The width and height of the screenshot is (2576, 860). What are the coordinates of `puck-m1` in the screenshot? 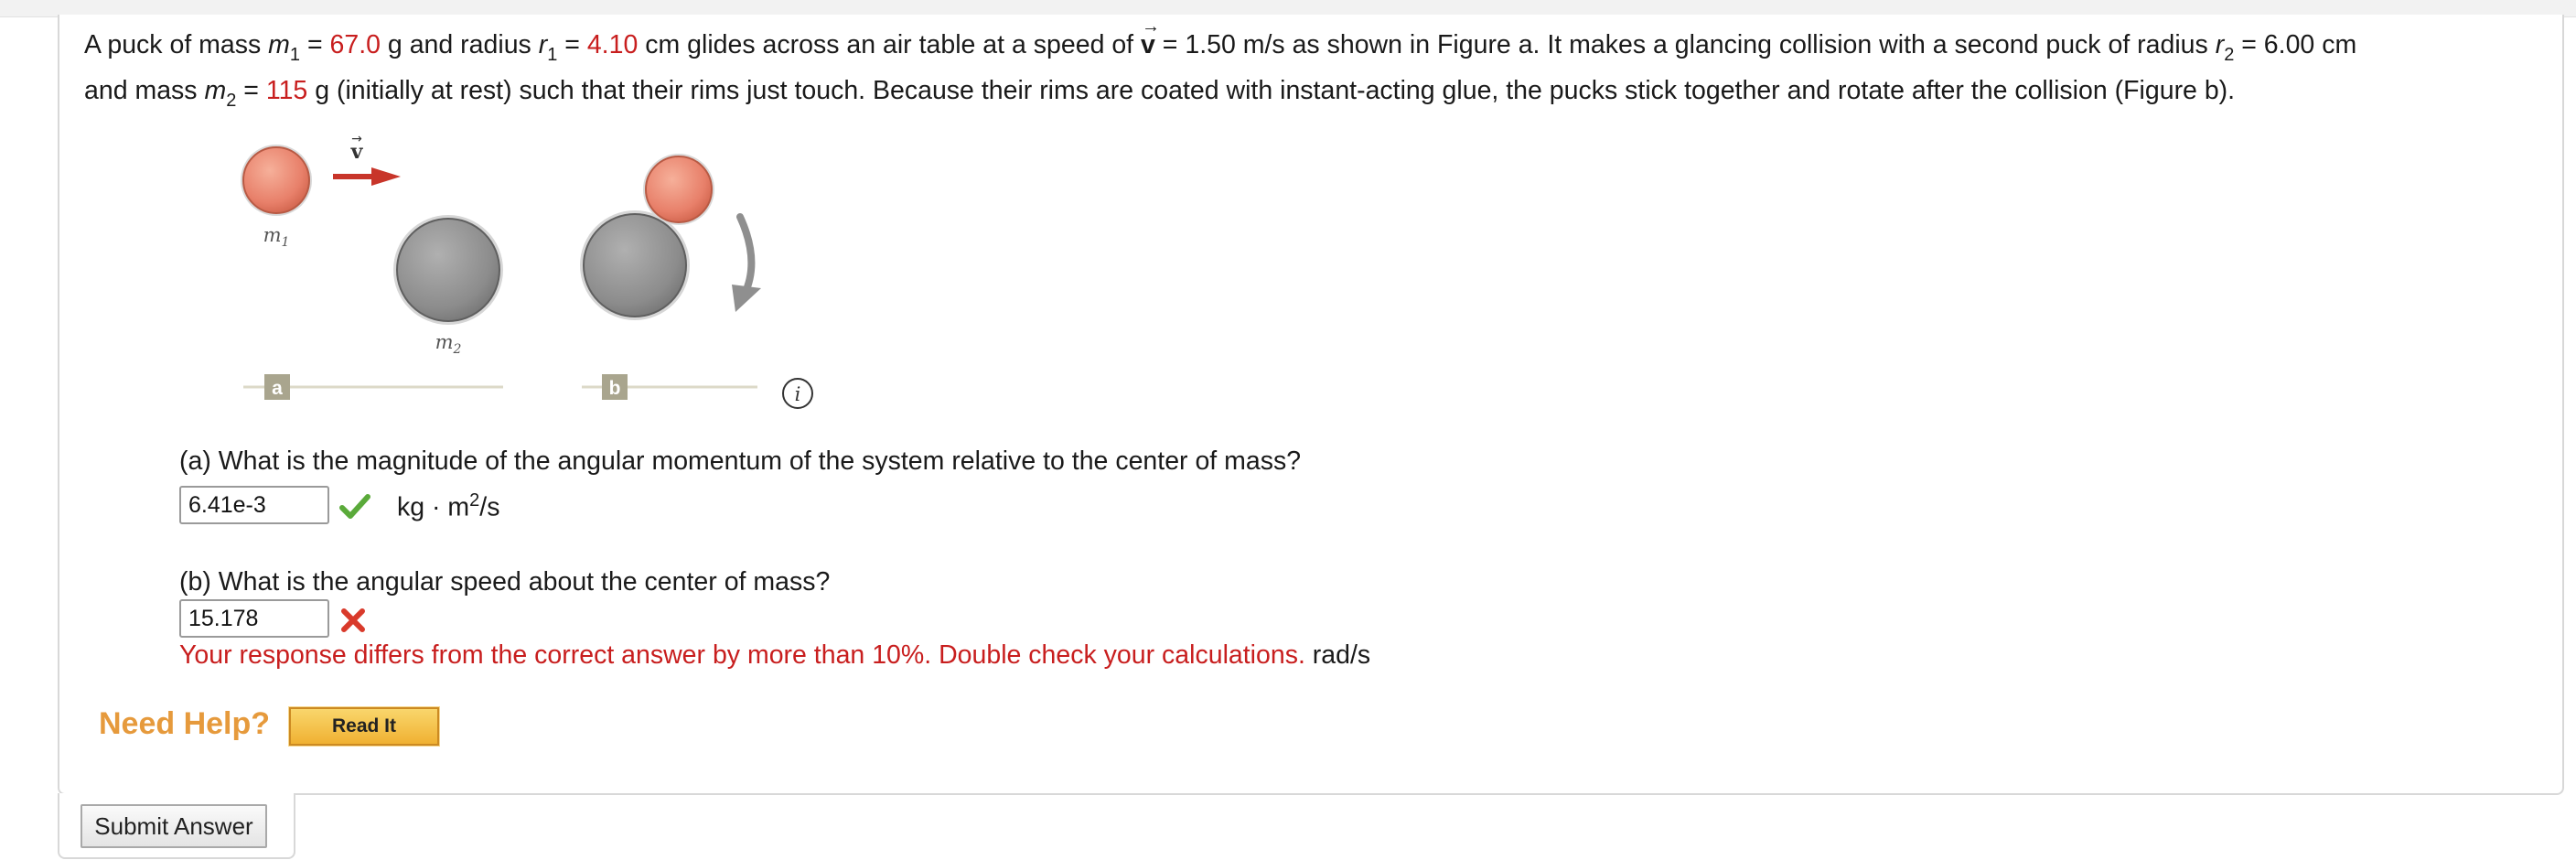 It's located at (277, 180).